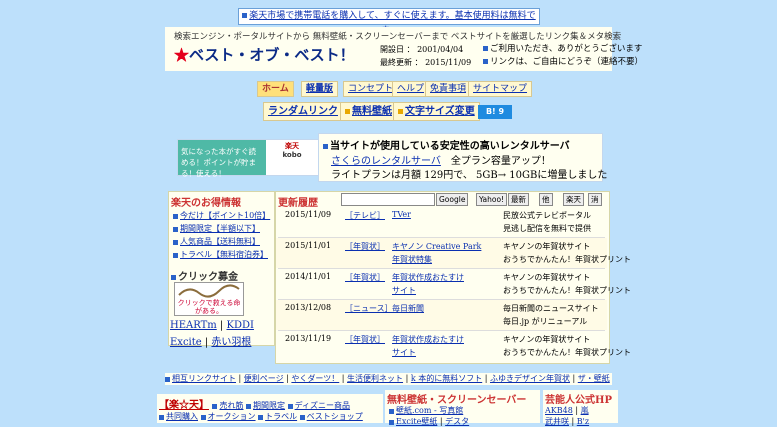 Image resolution: width=777 pixels, height=427 pixels. Describe the element at coordinates (530, 378) in the screenshot. I see `link-bar-item: ふゆきデザイン年賀状` at that location.